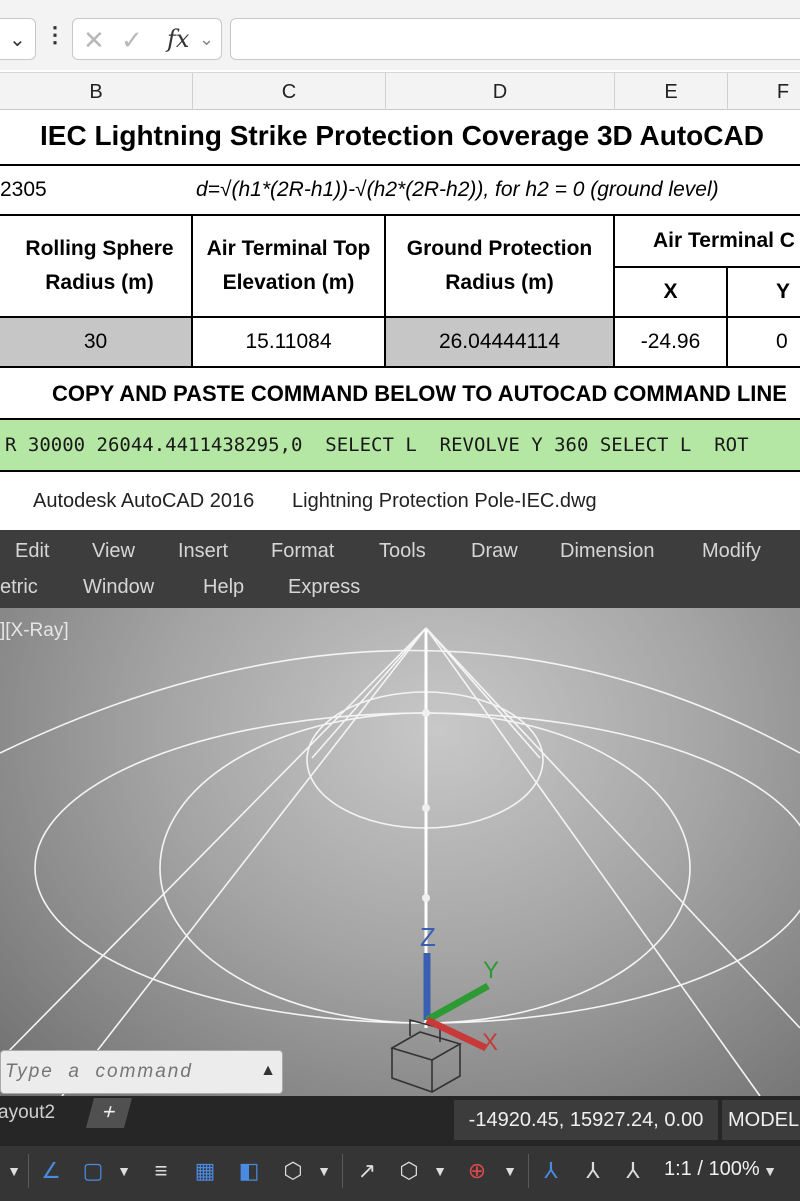  I want to click on header-rolling-sphere: Rolling Sphere Radius (m), so click(96, 267).